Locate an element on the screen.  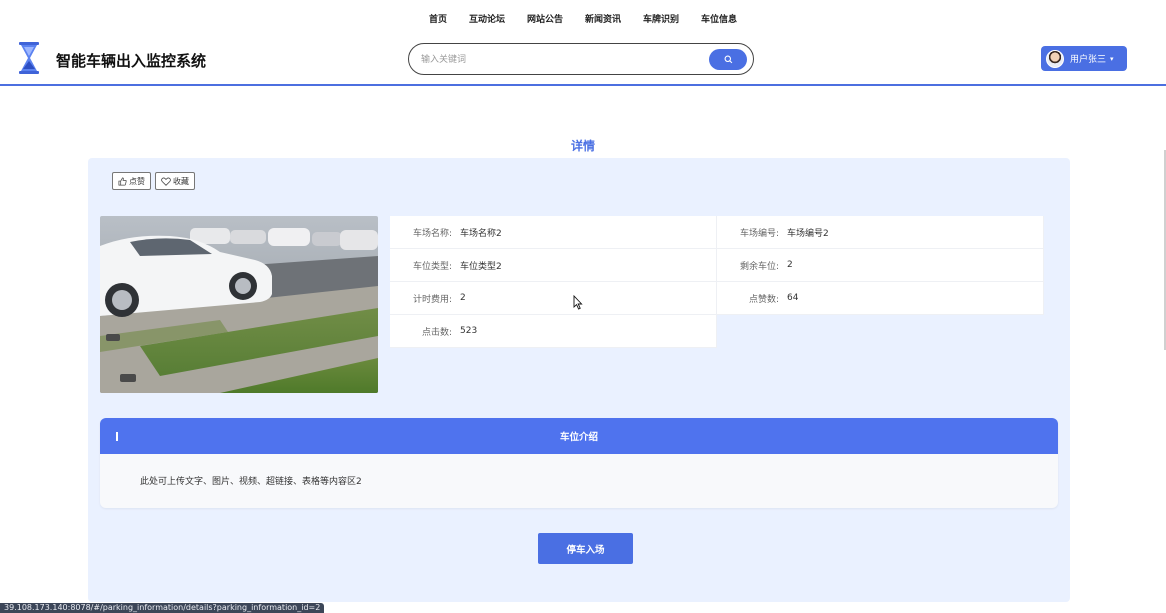
info-label: 点击数: is located at coordinates (436, 332).